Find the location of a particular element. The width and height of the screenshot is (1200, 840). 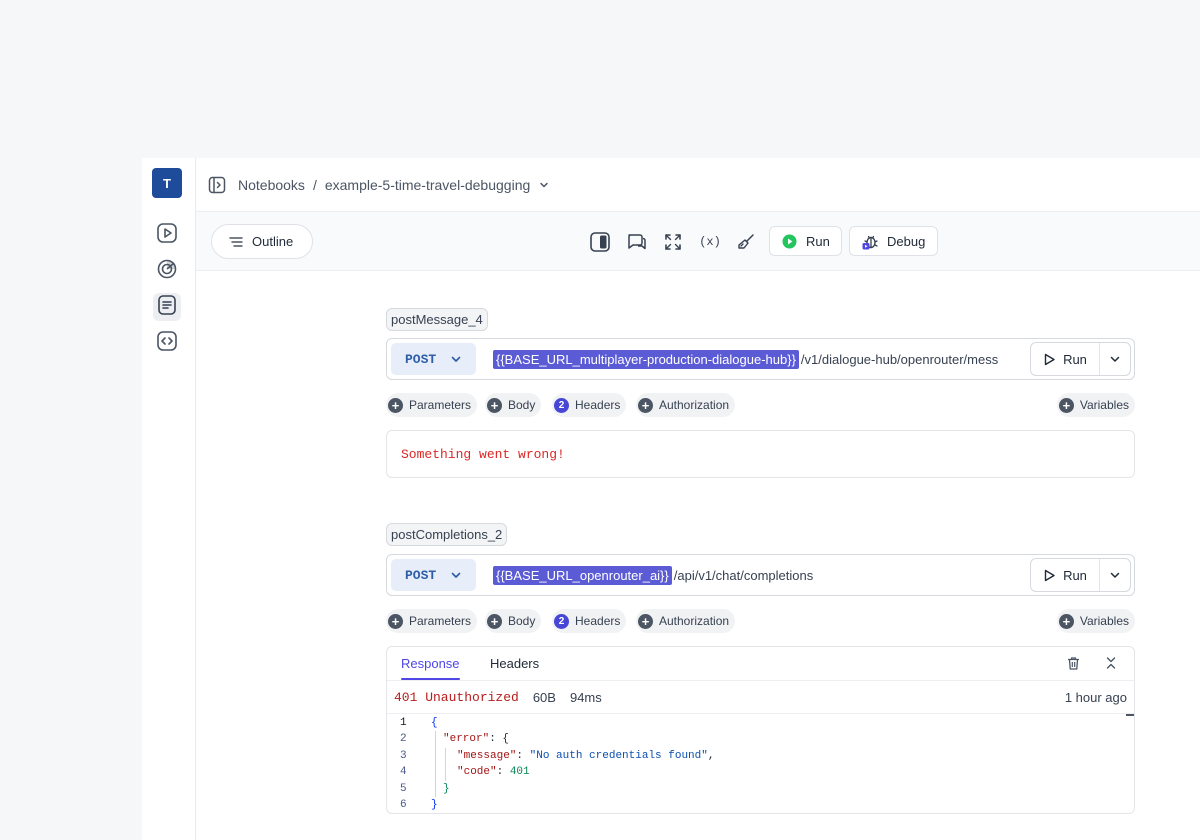

comments-icon is located at coordinates (637, 242).